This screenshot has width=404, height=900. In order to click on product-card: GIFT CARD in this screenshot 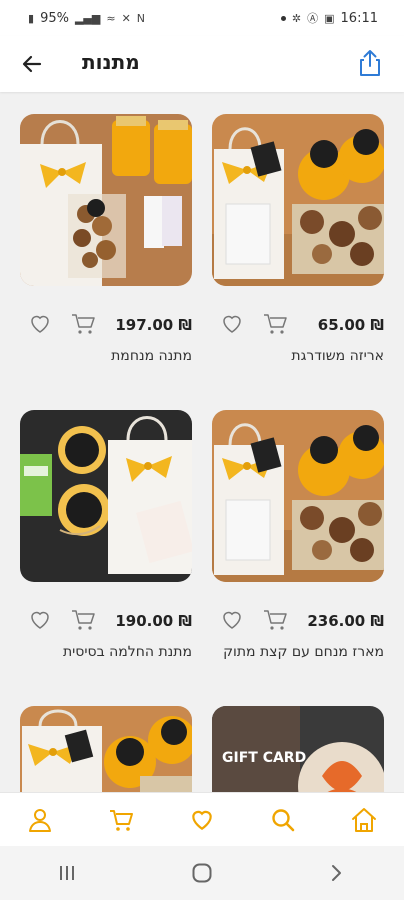, I will do `click(298, 749)`.